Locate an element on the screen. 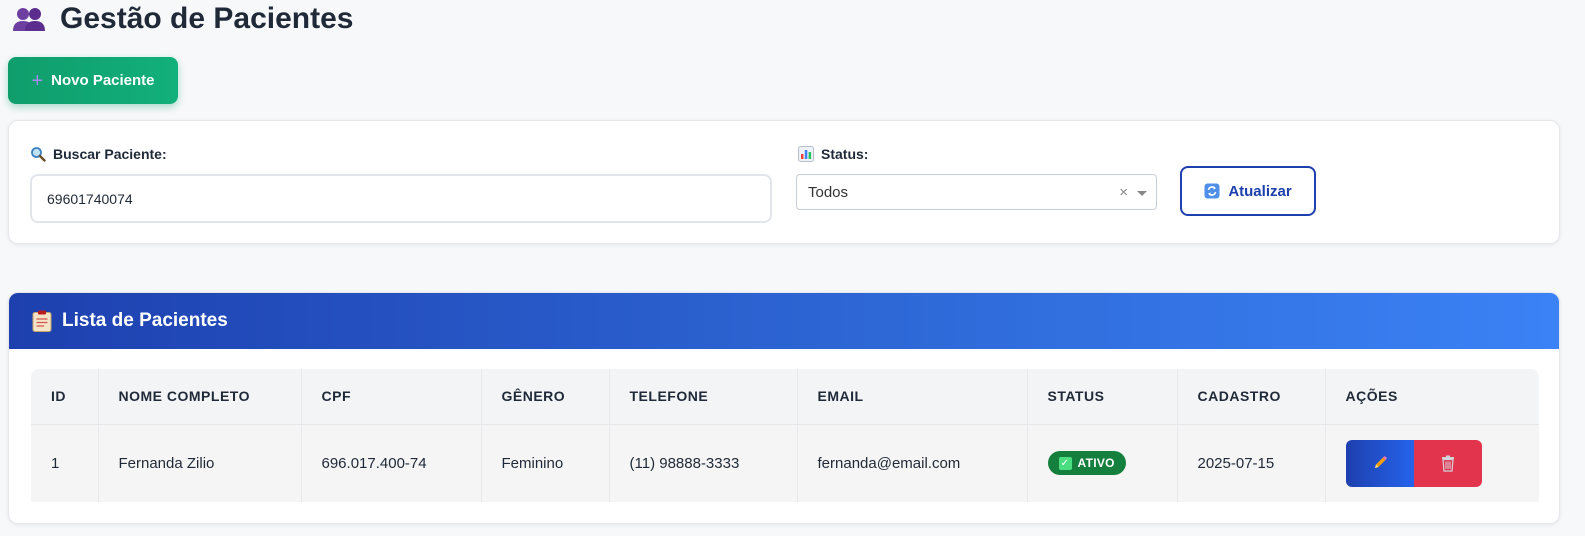 The image size is (1585, 536). row-actions is located at coordinates (1442, 463).